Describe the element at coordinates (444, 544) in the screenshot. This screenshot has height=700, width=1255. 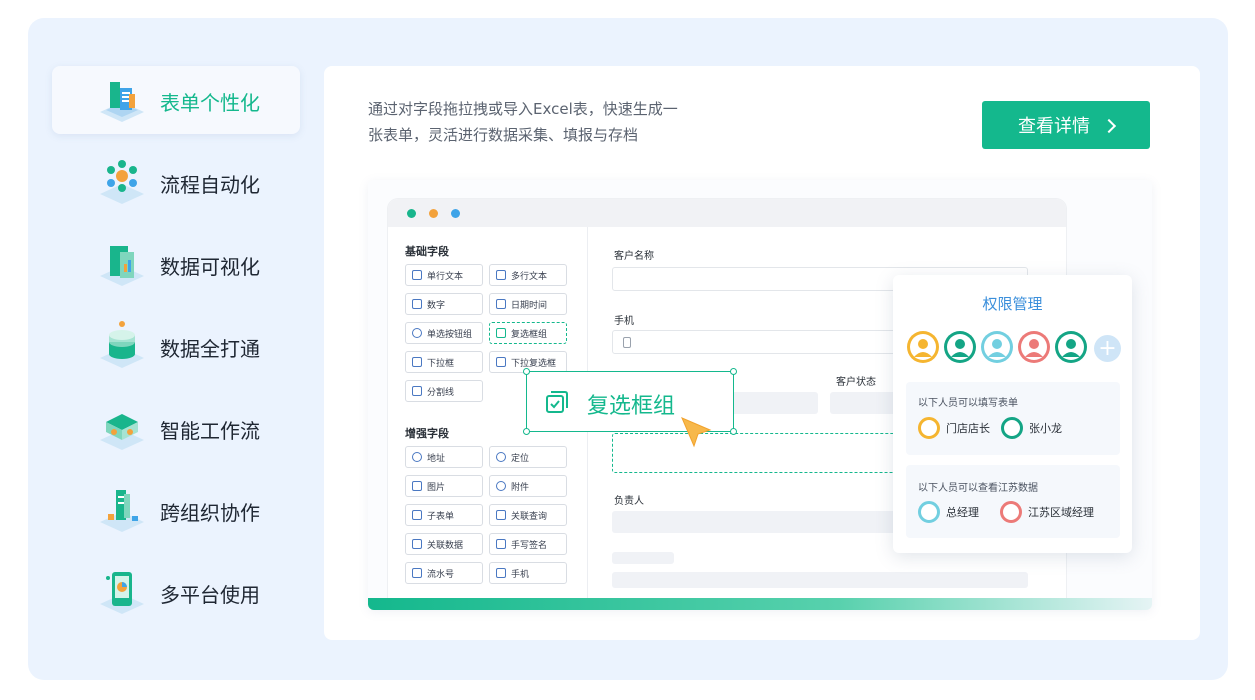
I see `field-related-data: 关联数据` at that location.